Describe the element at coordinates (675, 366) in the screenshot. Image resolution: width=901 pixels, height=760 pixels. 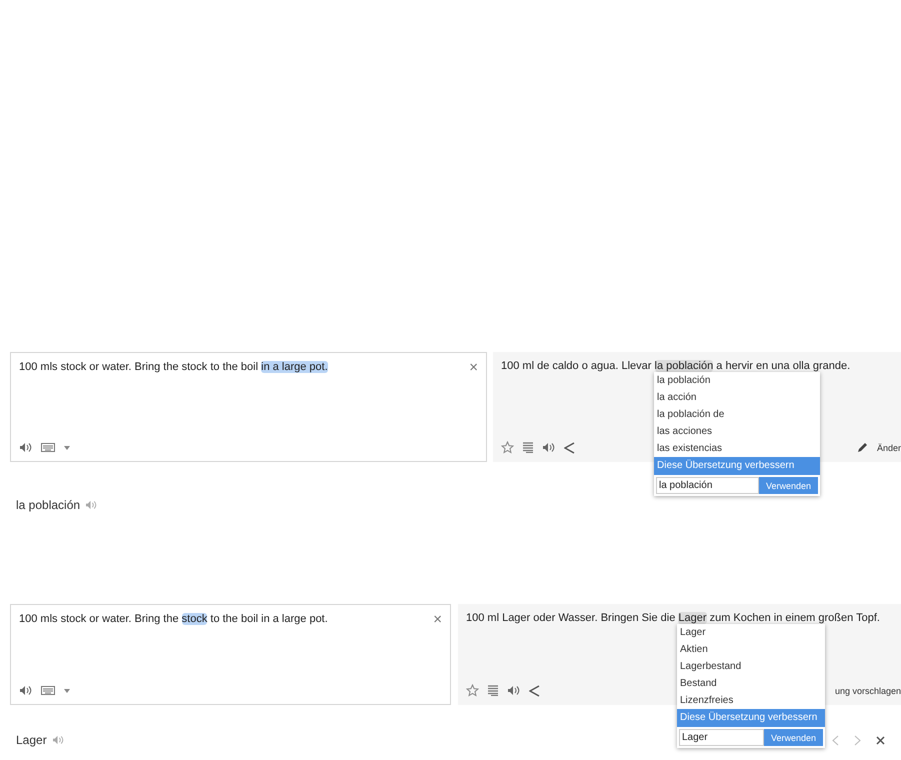
I see `translation-text: 100 ml de caldo o agua. Llevar la población a hervir en una olla grande.` at that location.